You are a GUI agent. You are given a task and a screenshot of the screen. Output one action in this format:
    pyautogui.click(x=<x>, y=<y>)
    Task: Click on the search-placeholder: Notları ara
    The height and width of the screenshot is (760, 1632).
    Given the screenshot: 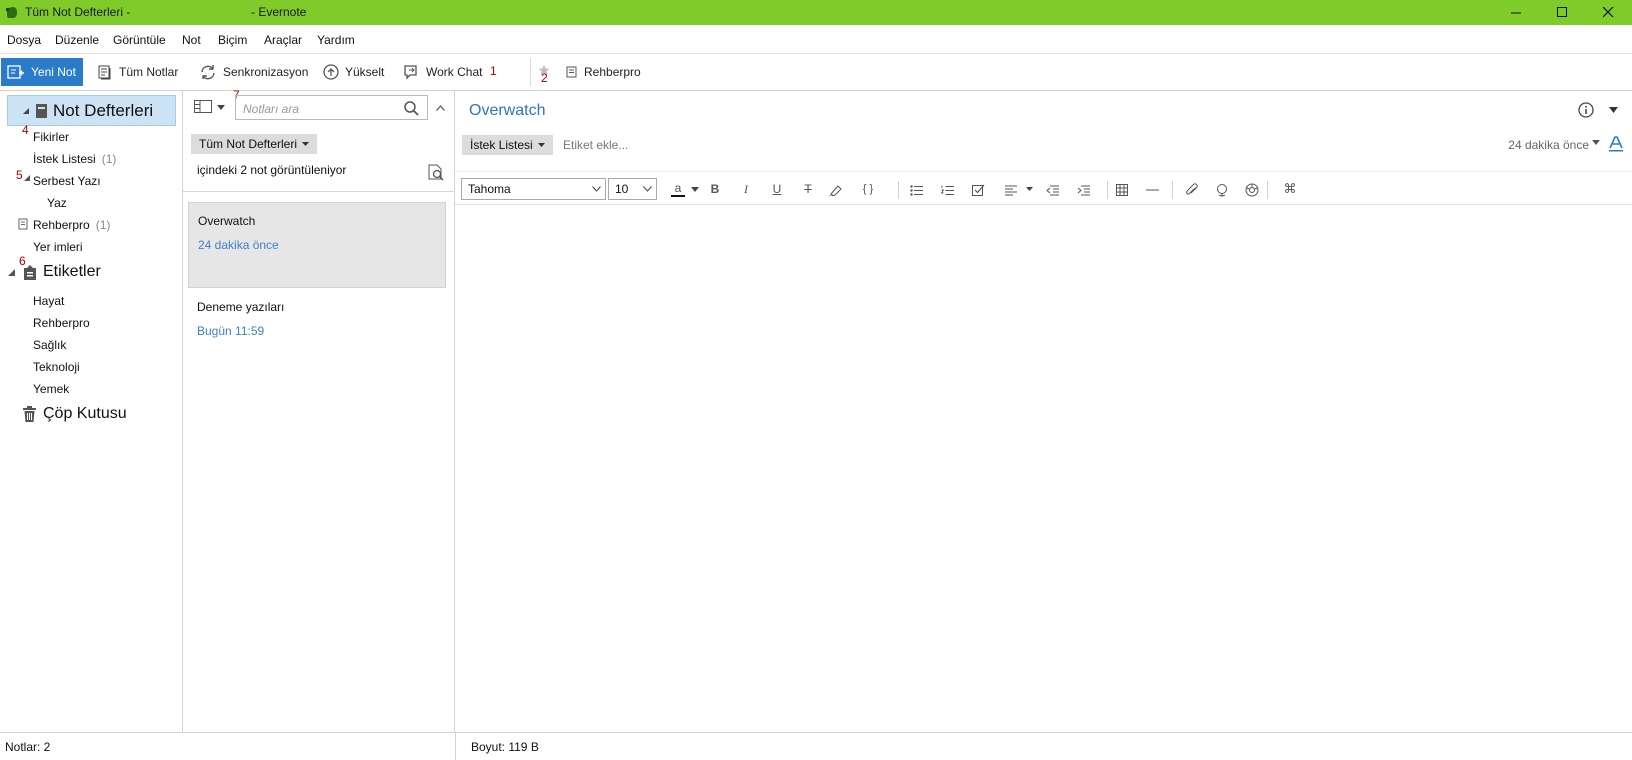 What is the action you would take?
    pyautogui.click(x=271, y=109)
    